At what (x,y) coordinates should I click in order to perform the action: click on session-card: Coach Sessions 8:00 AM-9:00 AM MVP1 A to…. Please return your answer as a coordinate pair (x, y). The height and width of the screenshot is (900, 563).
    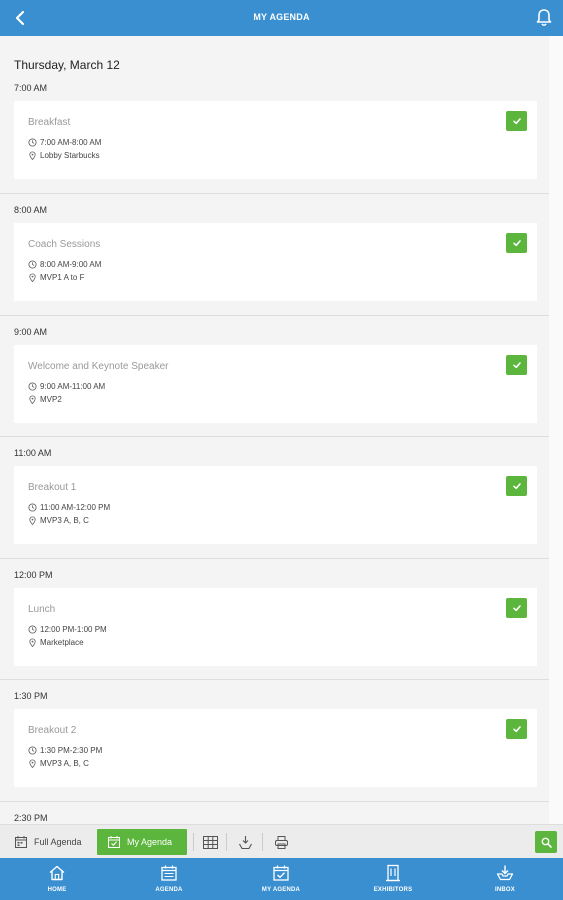
    Looking at the image, I should click on (275, 262).